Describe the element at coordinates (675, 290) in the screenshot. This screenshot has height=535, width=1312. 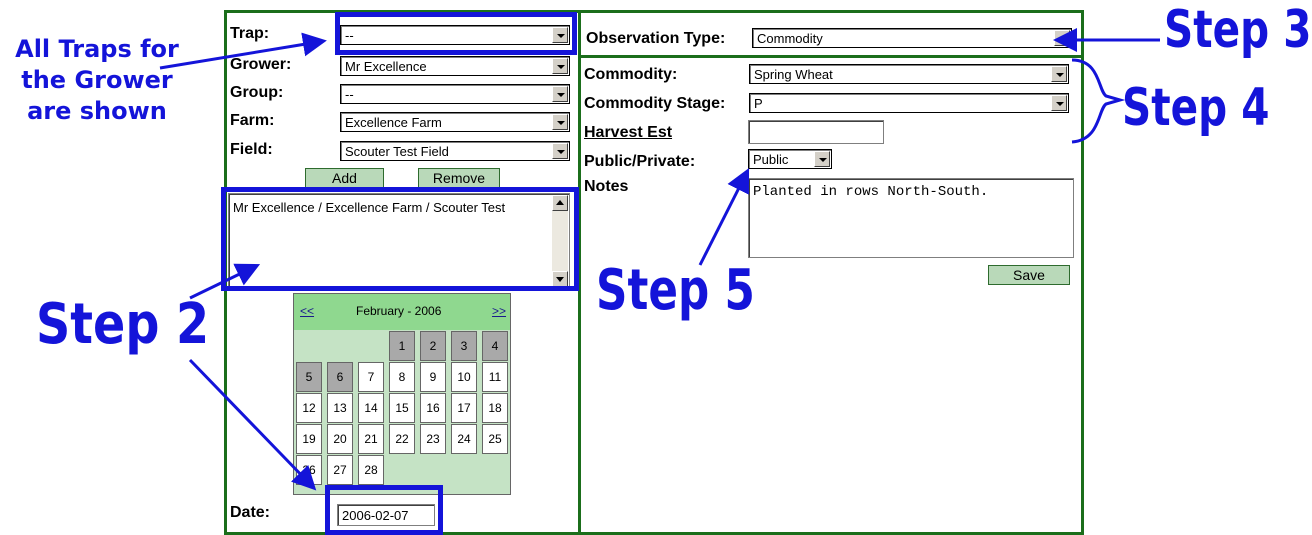
I see `step-5-label: Step 5` at that location.